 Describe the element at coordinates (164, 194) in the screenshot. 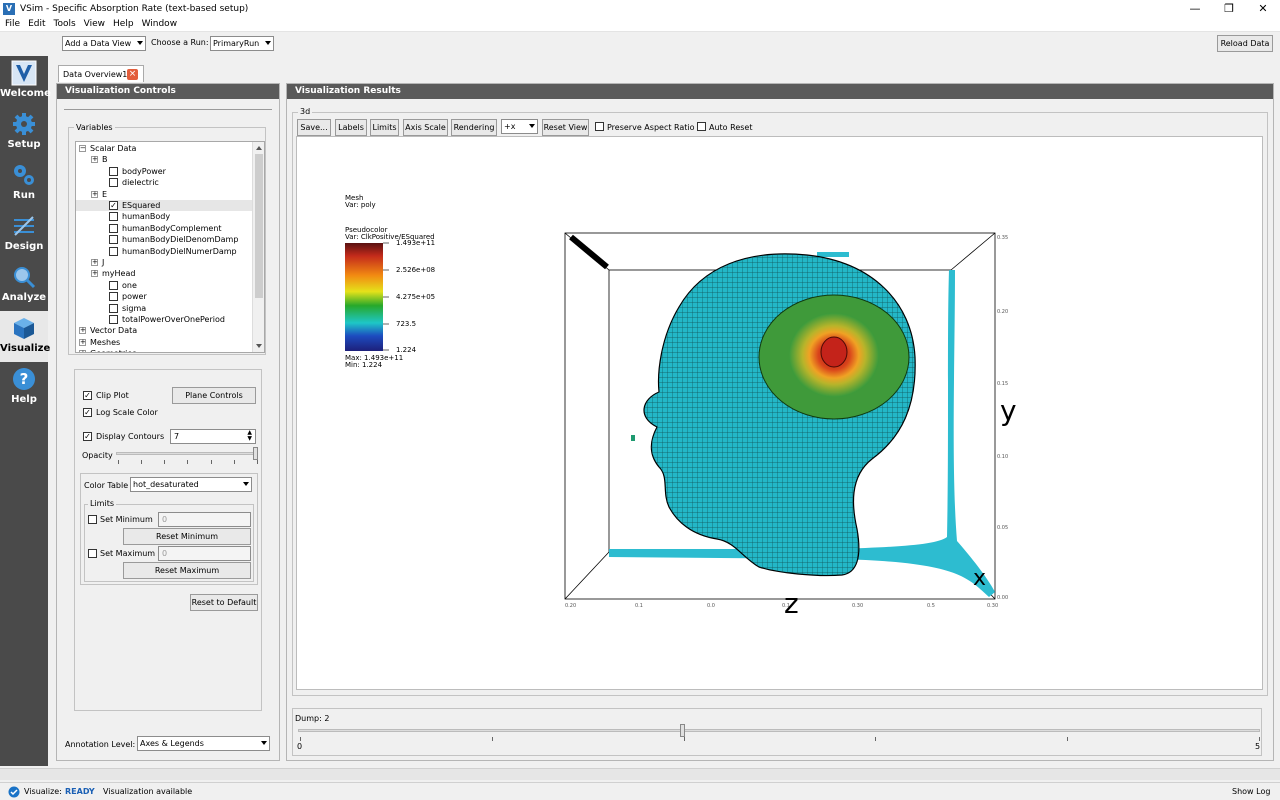

I see `tree-item: + E` at that location.